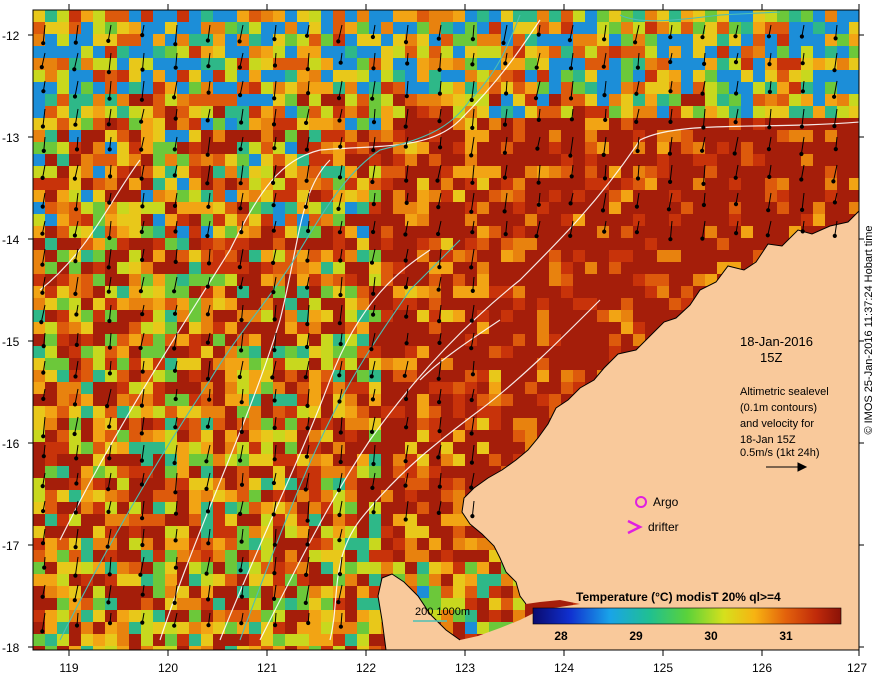 Image resolution: width=880 pixels, height=680 pixels. I want to click on lat-label-12: -12, so click(11, 36).